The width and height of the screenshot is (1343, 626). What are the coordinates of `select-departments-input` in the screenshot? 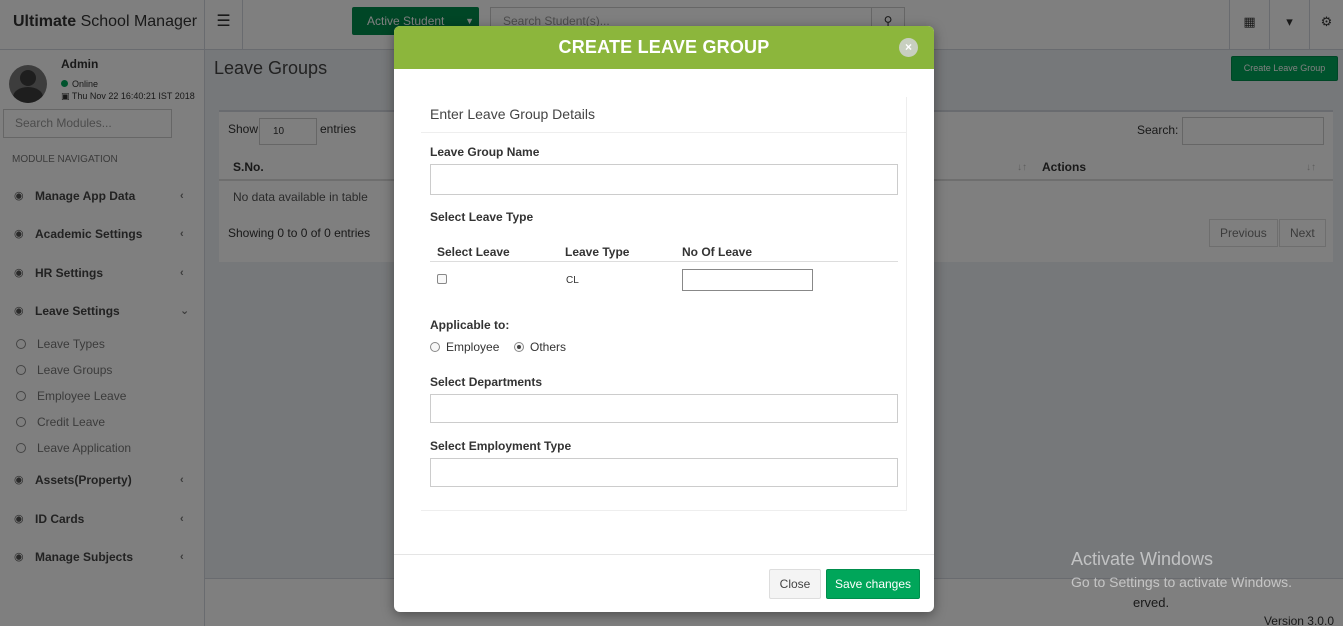 It's located at (664, 408).